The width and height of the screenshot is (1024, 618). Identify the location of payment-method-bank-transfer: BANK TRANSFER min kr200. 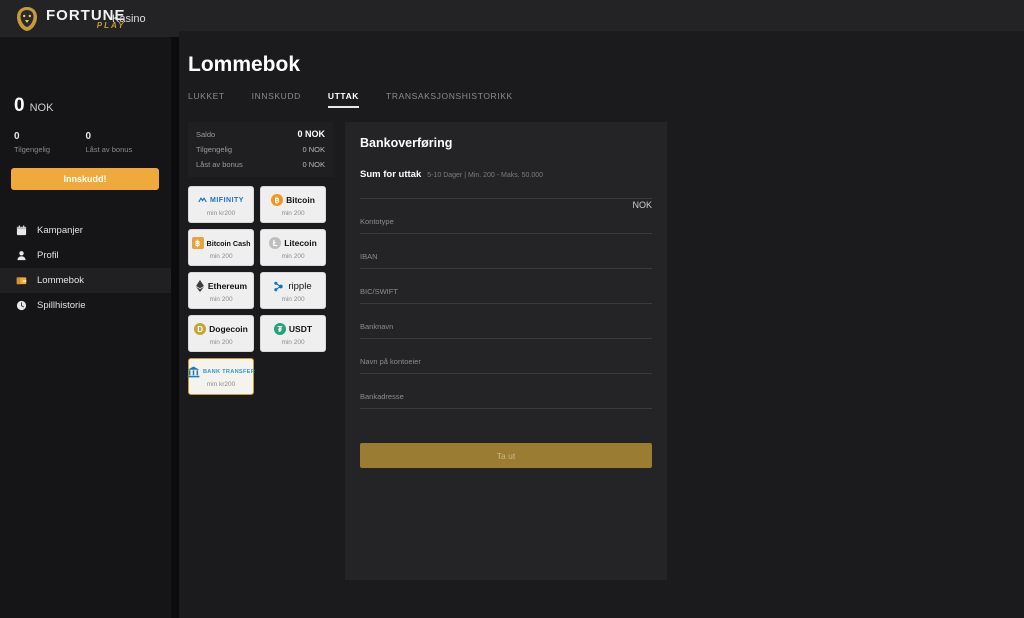
(221, 376).